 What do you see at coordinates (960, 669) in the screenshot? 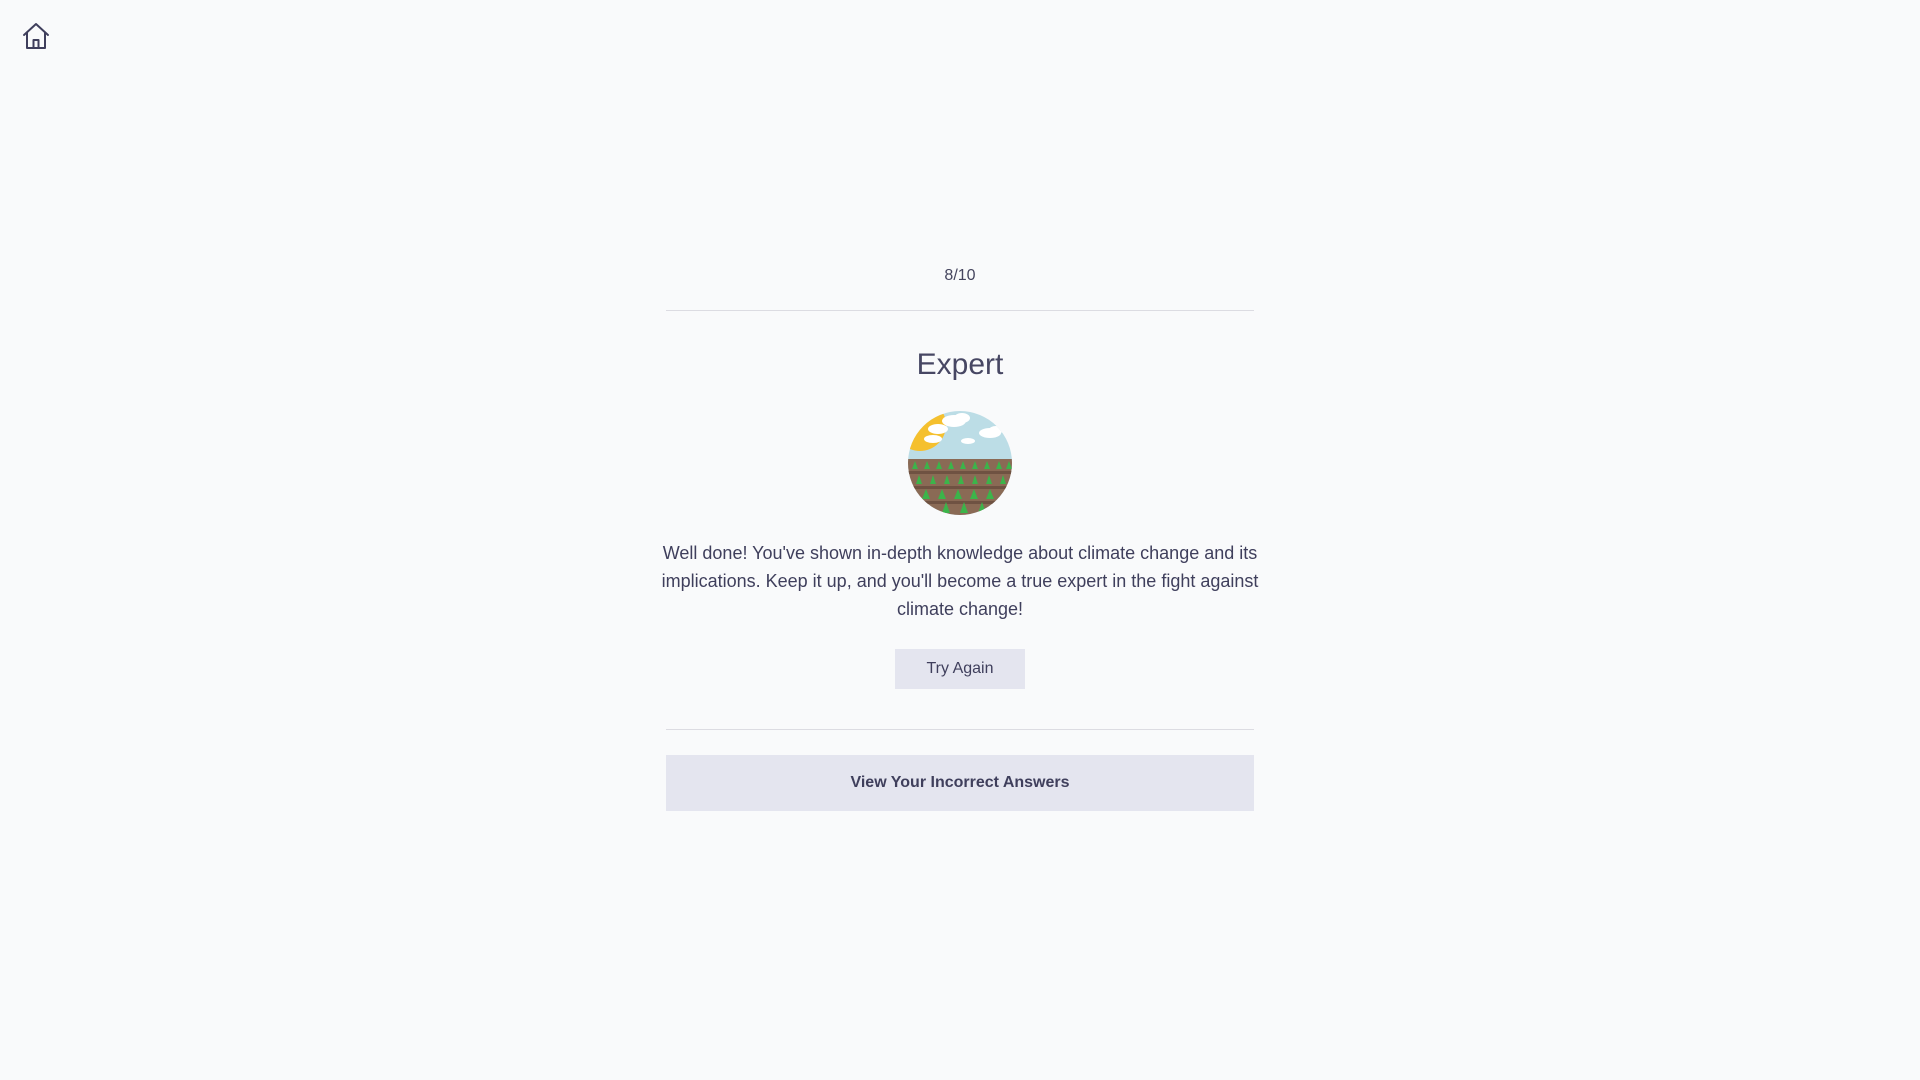
I see `try-again-button: Try Again` at bounding box center [960, 669].